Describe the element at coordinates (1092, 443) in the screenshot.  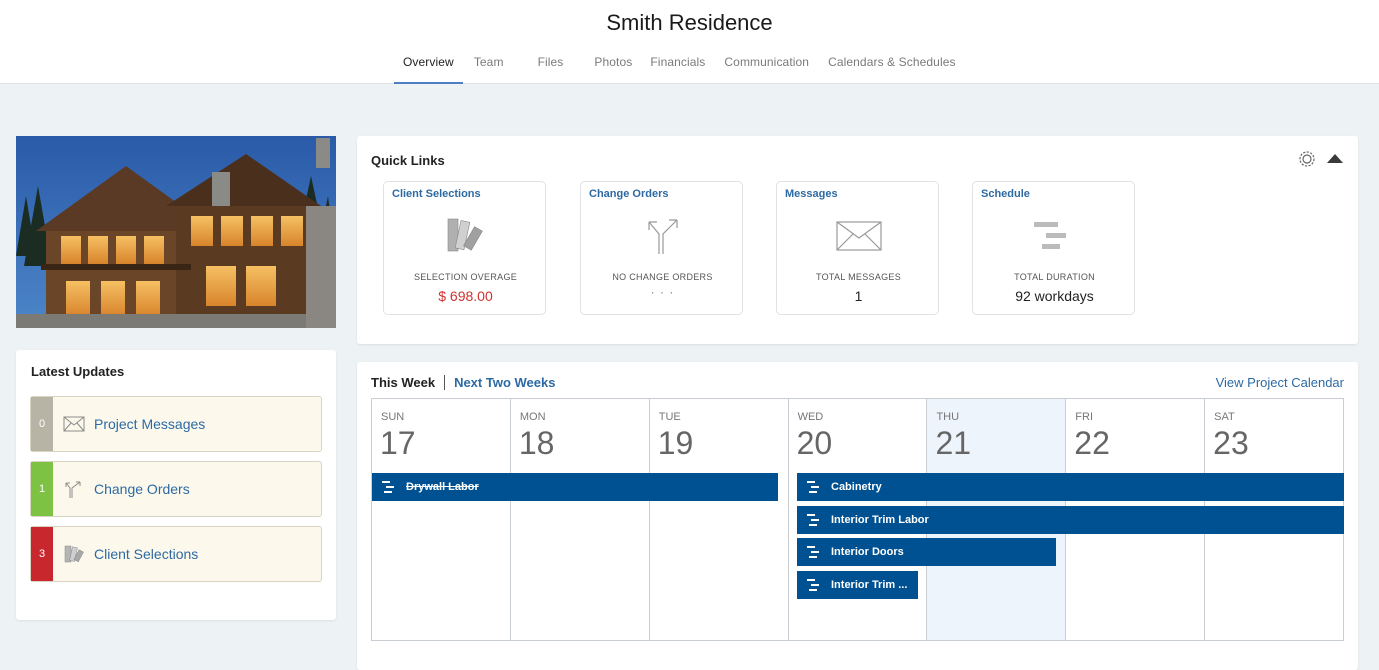
I see `day-number: 22` at that location.